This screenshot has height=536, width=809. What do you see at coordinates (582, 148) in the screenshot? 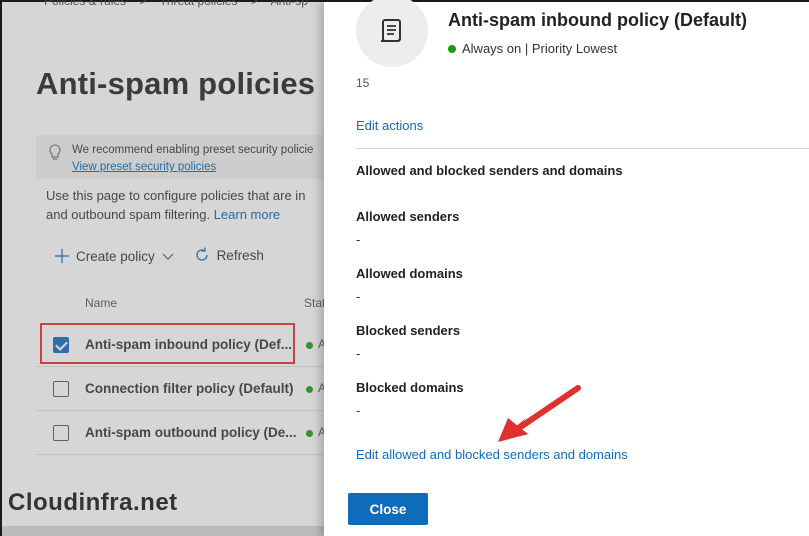
I see `divider` at bounding box center [582, 148].